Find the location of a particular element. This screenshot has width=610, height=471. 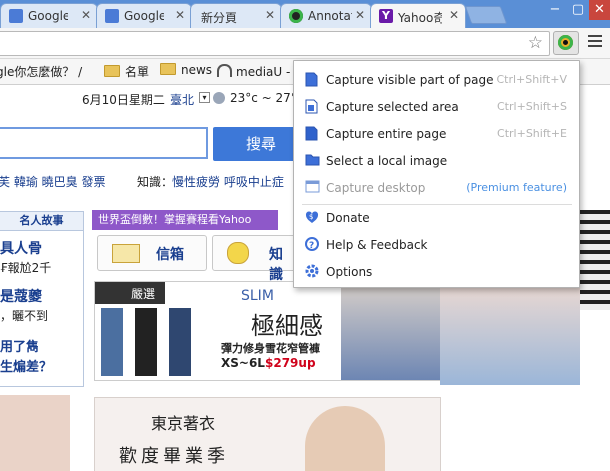

menu-help-feedback: ? Help & Feedback is located at coordinates (436, 245).